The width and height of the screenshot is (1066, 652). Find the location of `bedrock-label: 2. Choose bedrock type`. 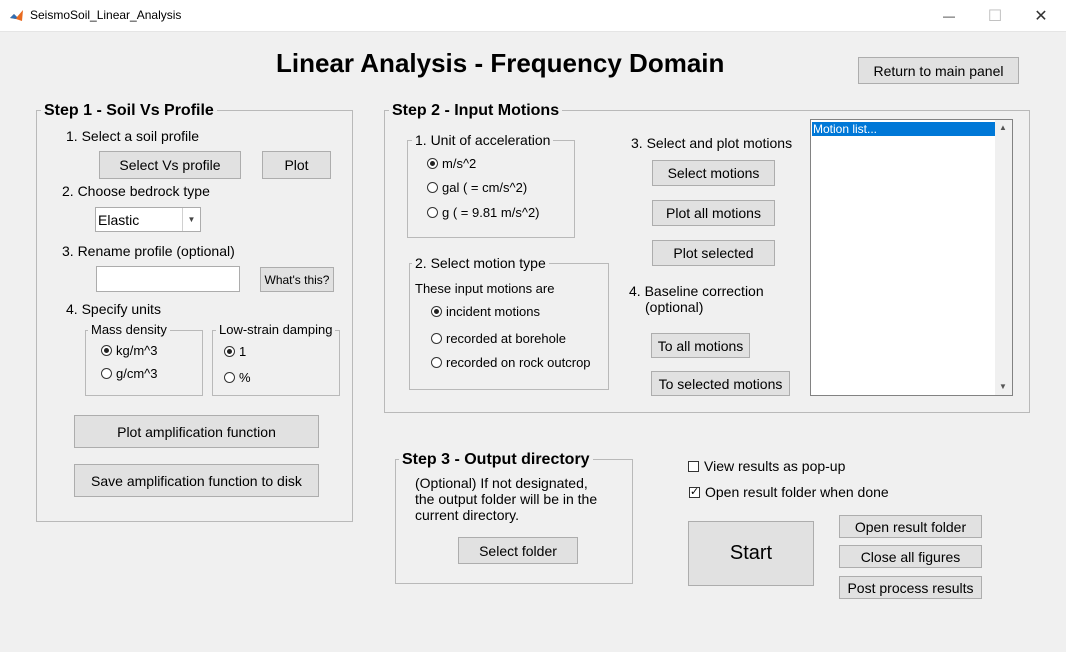

bedrock-label: 2. Choose bedrock type is located at coordinates (136, 191).